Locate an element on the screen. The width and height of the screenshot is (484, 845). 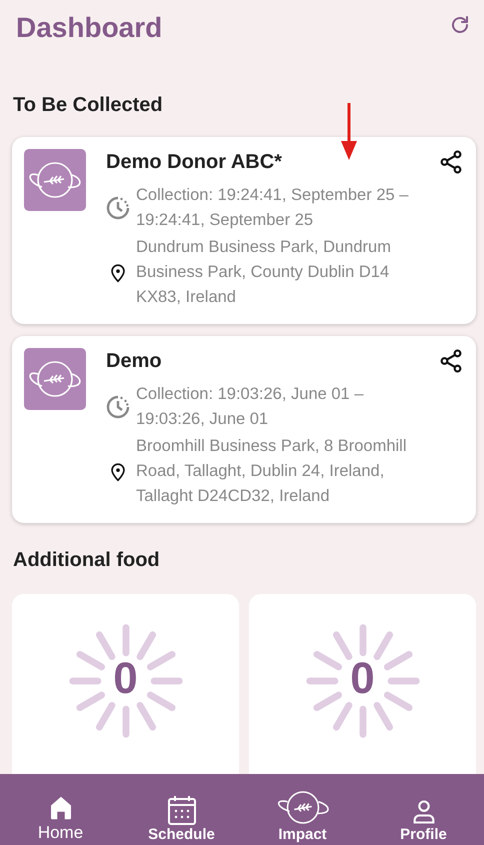
calendar-icon is located at coordinates (181, 810).